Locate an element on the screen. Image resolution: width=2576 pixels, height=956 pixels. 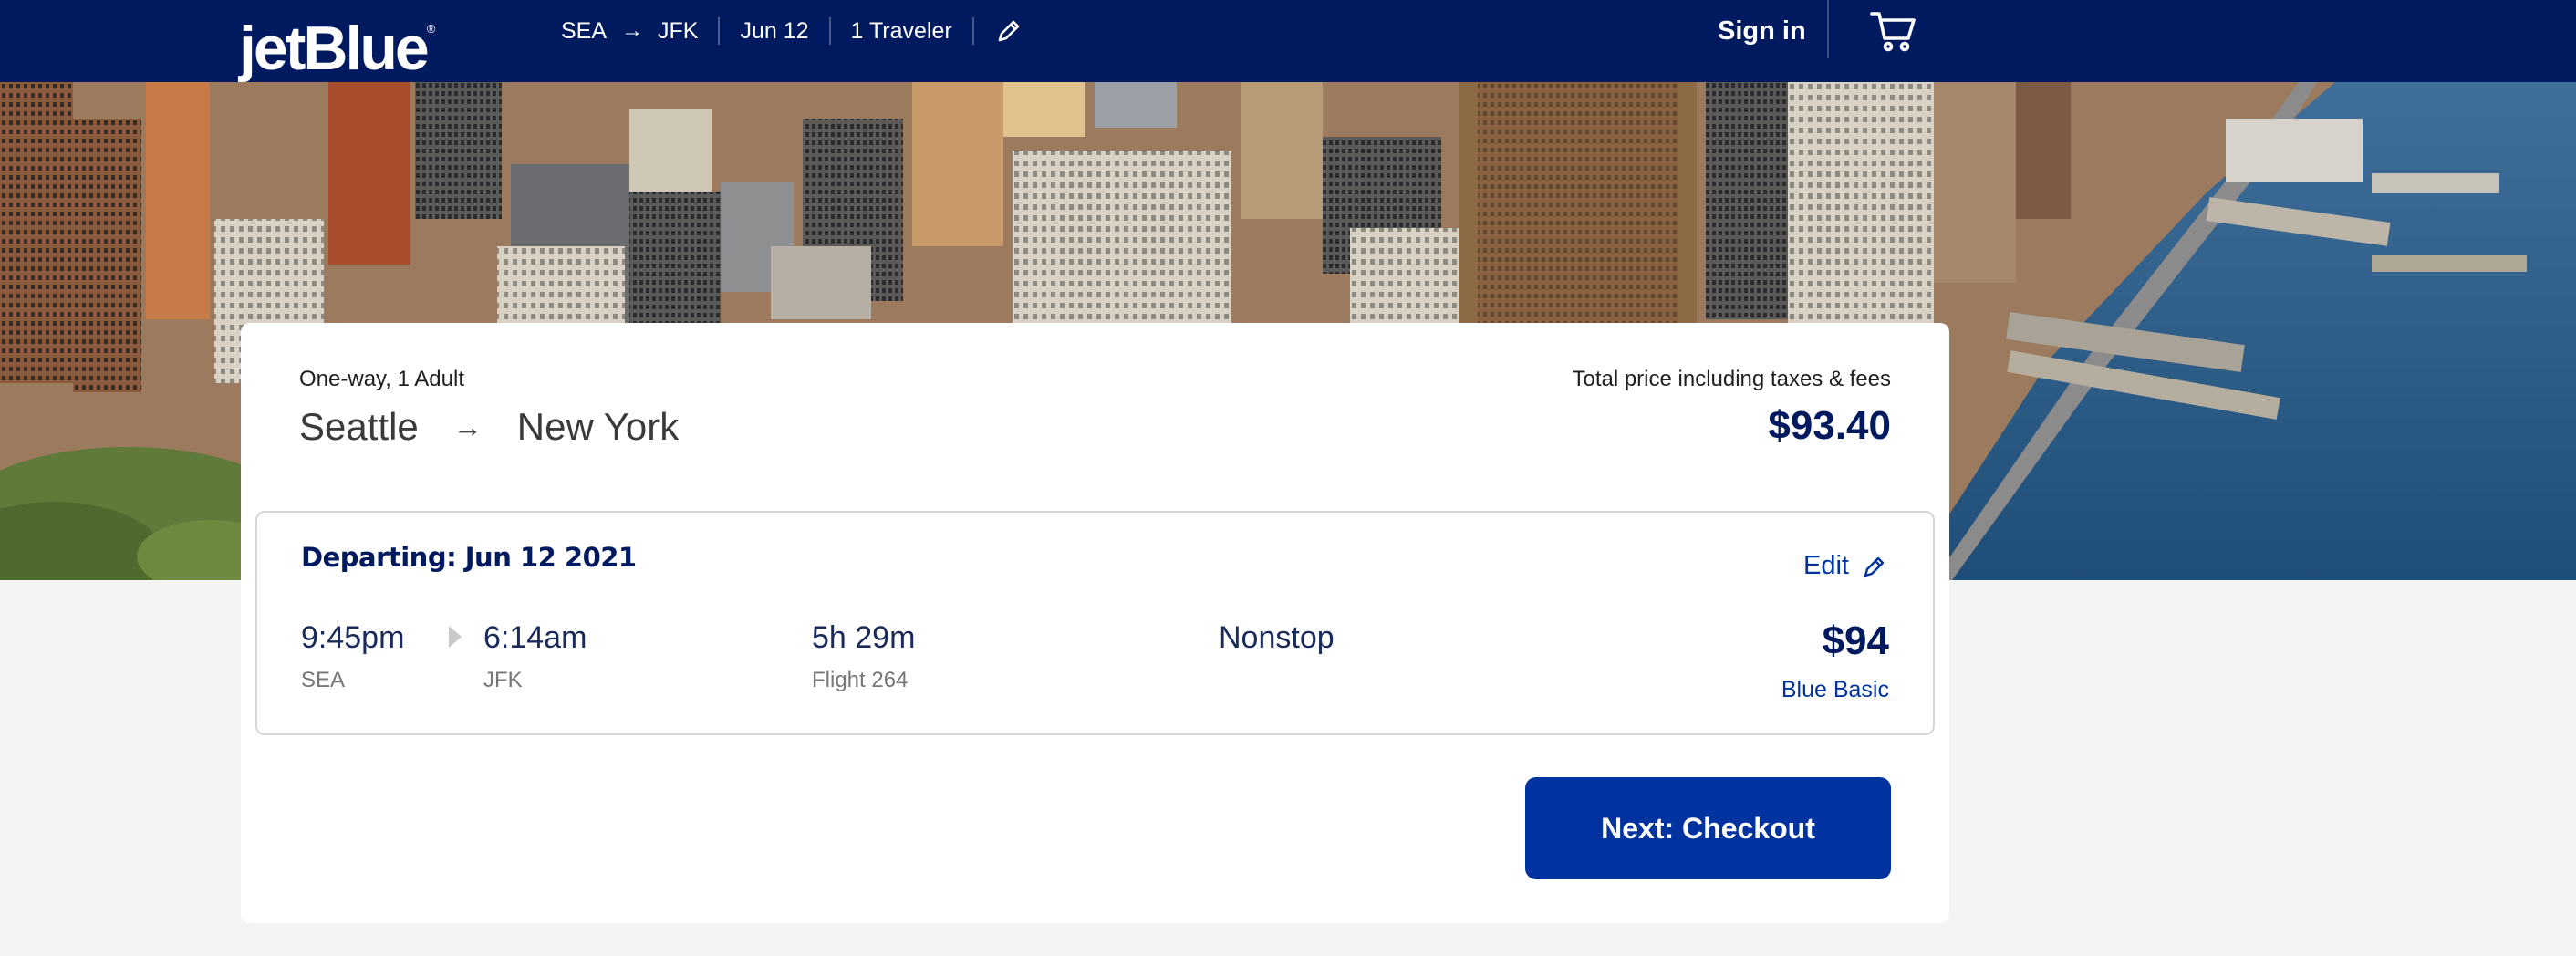
fare-price: $94 is located at coordinates (1855, 640).